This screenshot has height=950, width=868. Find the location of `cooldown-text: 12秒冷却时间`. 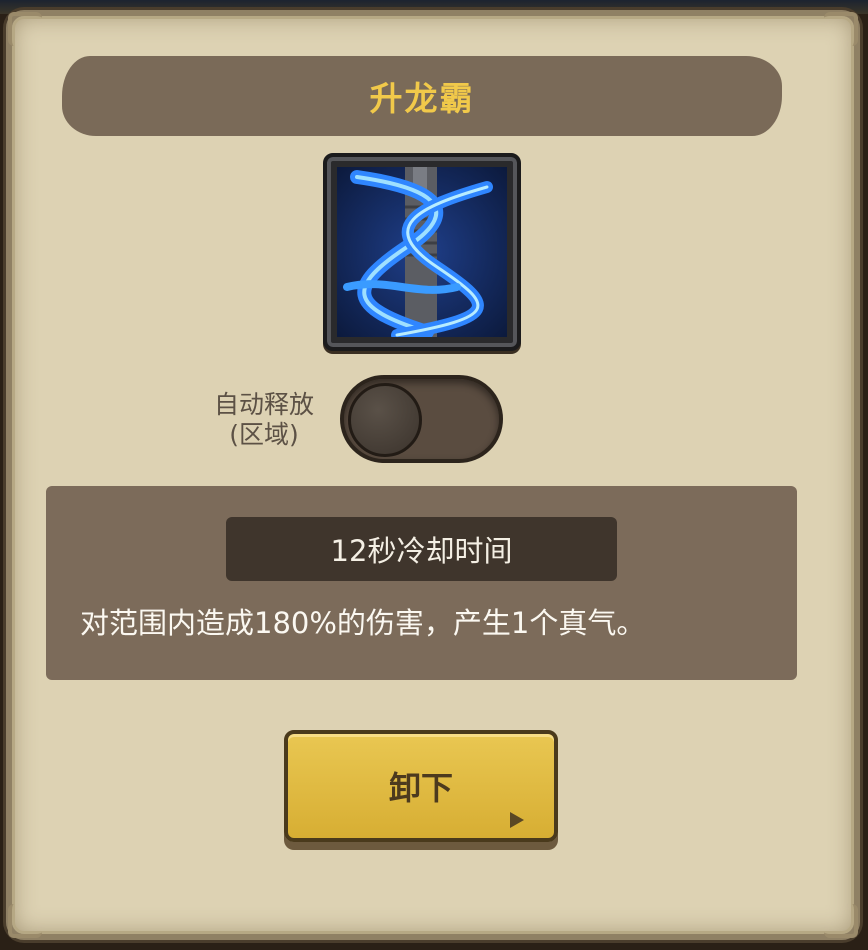

cooldown-text: 12秒冷却时间 is located at coordinates (421, 551).